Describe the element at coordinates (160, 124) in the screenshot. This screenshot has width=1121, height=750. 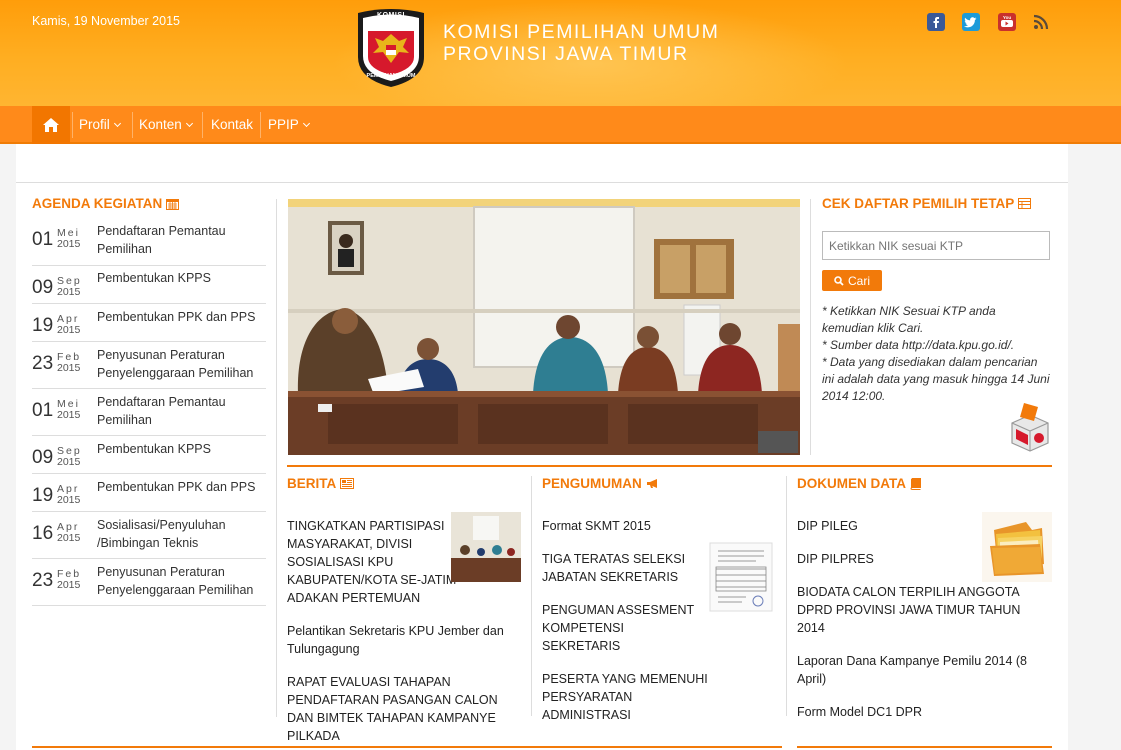
I see `nav-item-label: Konten` at that location.